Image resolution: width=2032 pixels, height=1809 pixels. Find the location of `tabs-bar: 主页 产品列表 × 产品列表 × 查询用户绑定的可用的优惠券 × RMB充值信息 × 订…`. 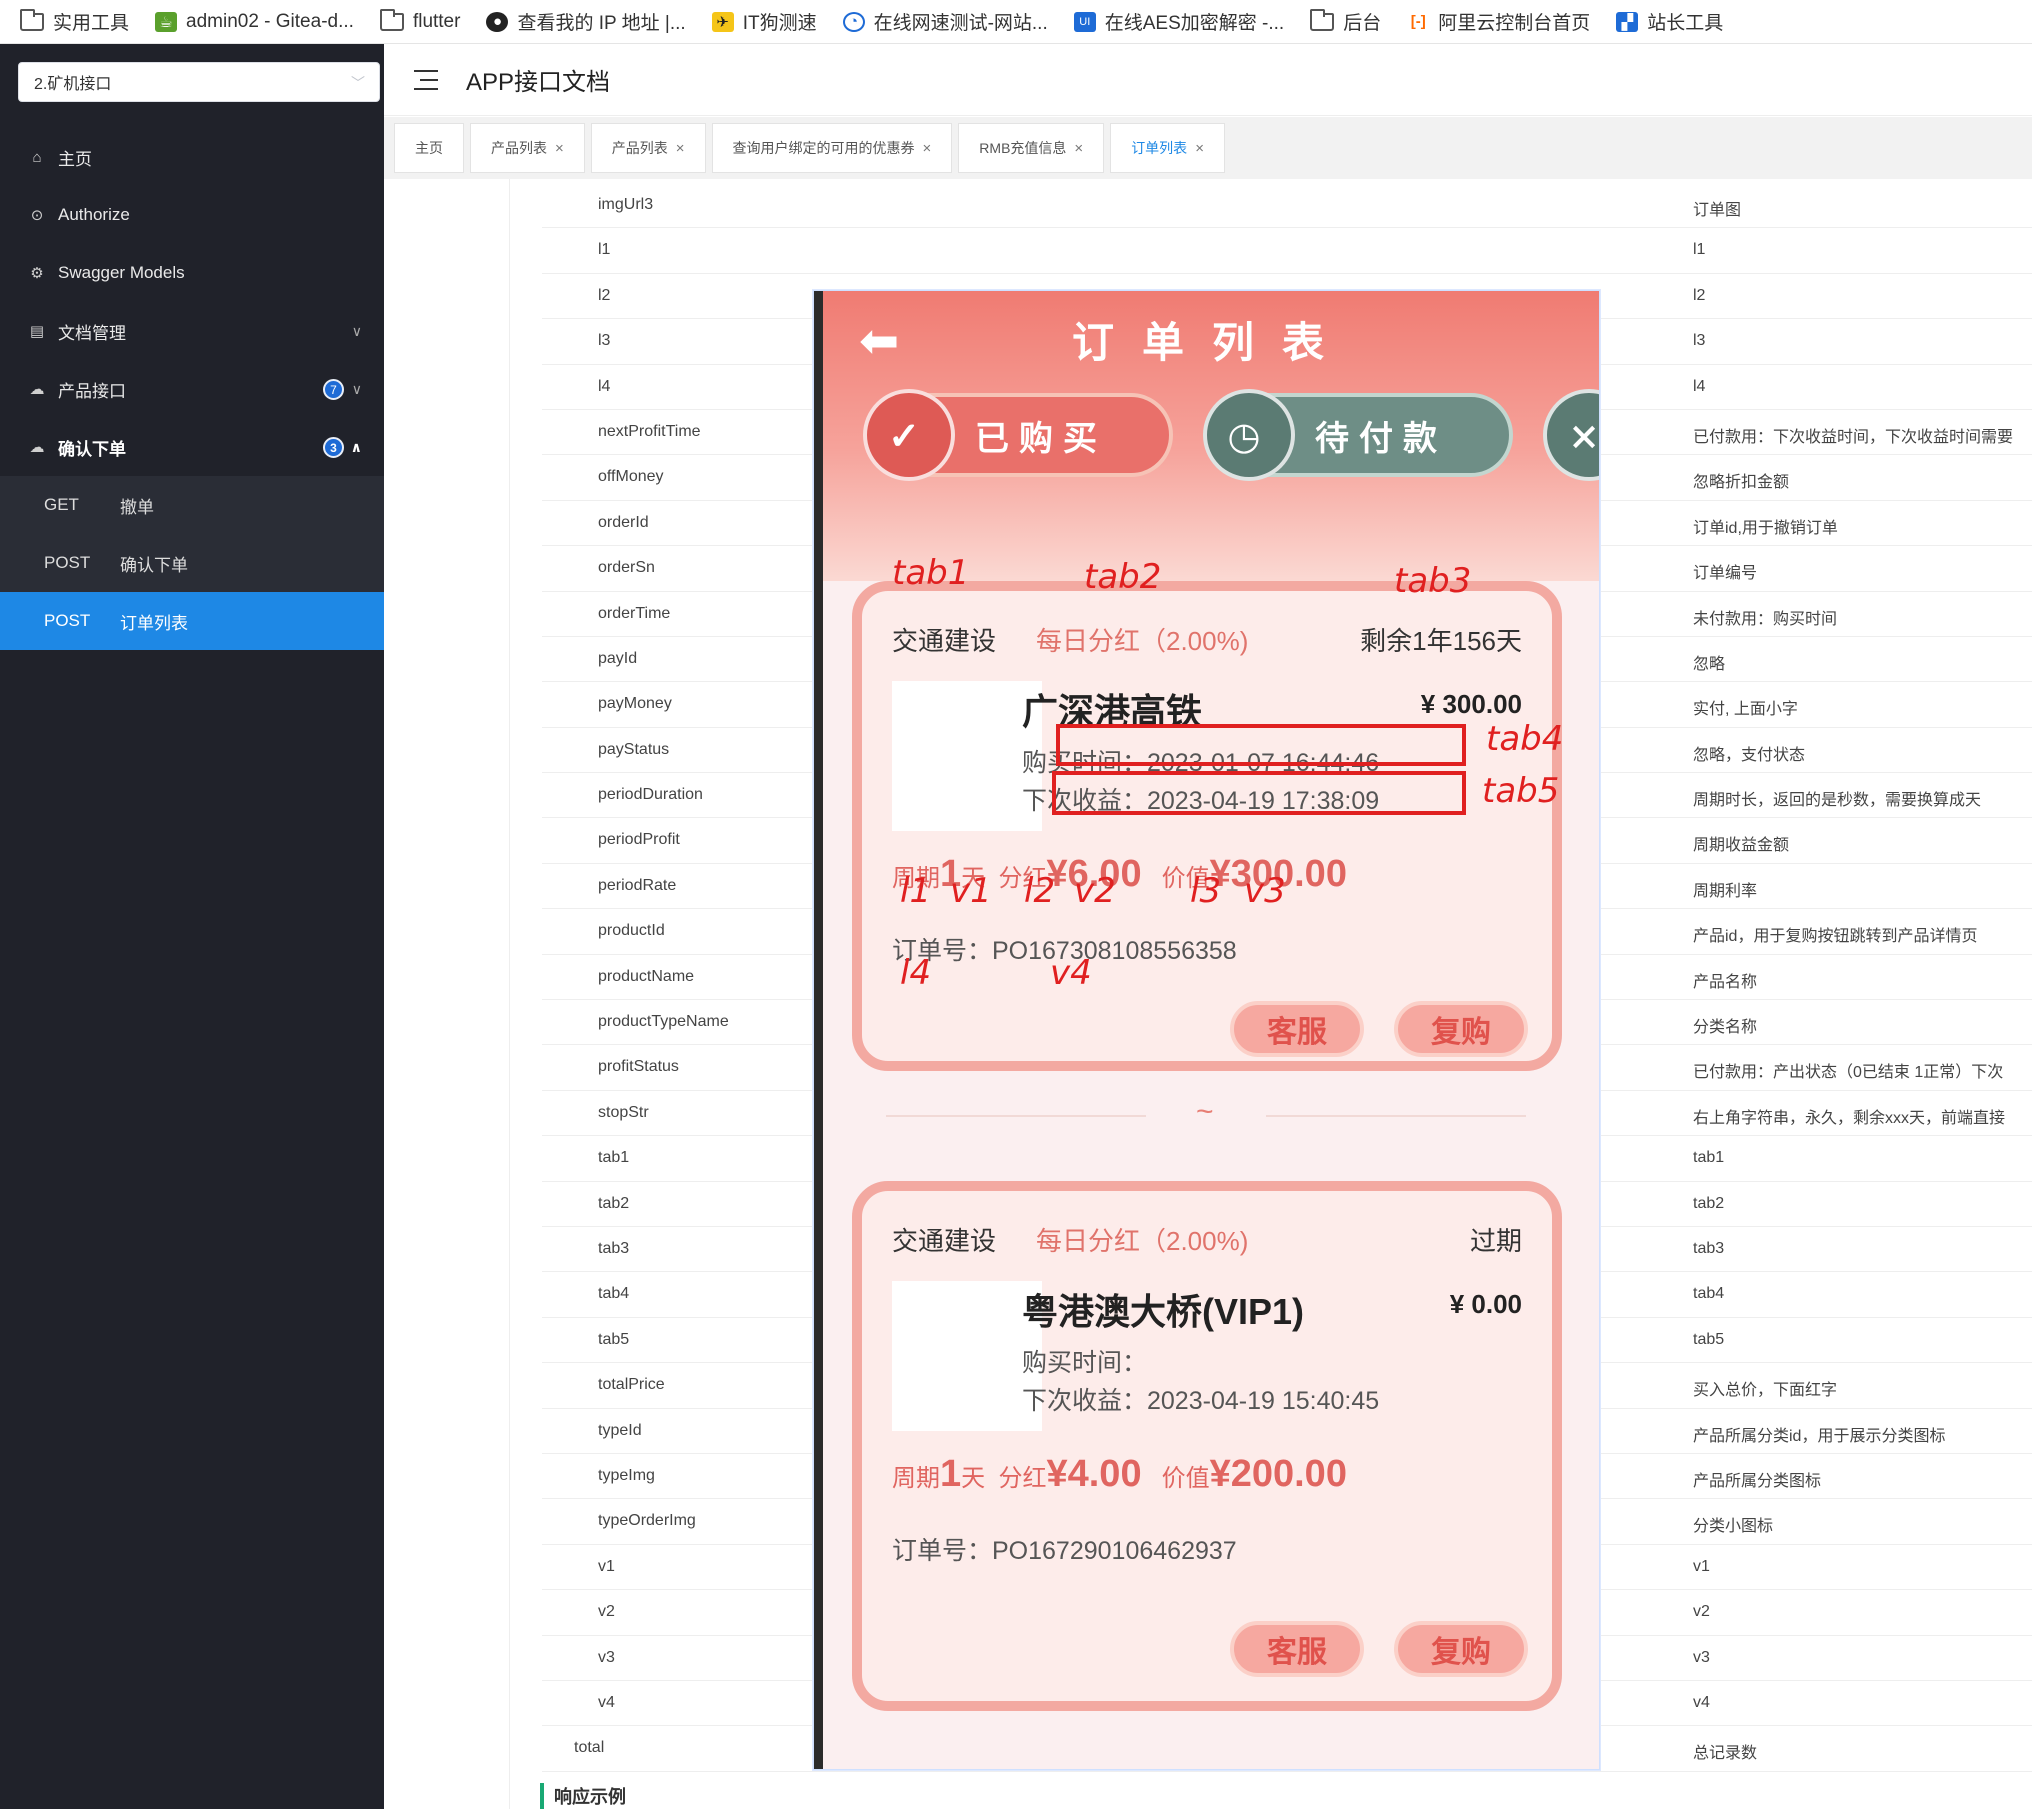

tabs-bar: 主页 产品列表 × 产品列表 × 查询用户绑定的可用的优惠券 × RMB充值信息 × 订… is located at coordinates (1208, 148).